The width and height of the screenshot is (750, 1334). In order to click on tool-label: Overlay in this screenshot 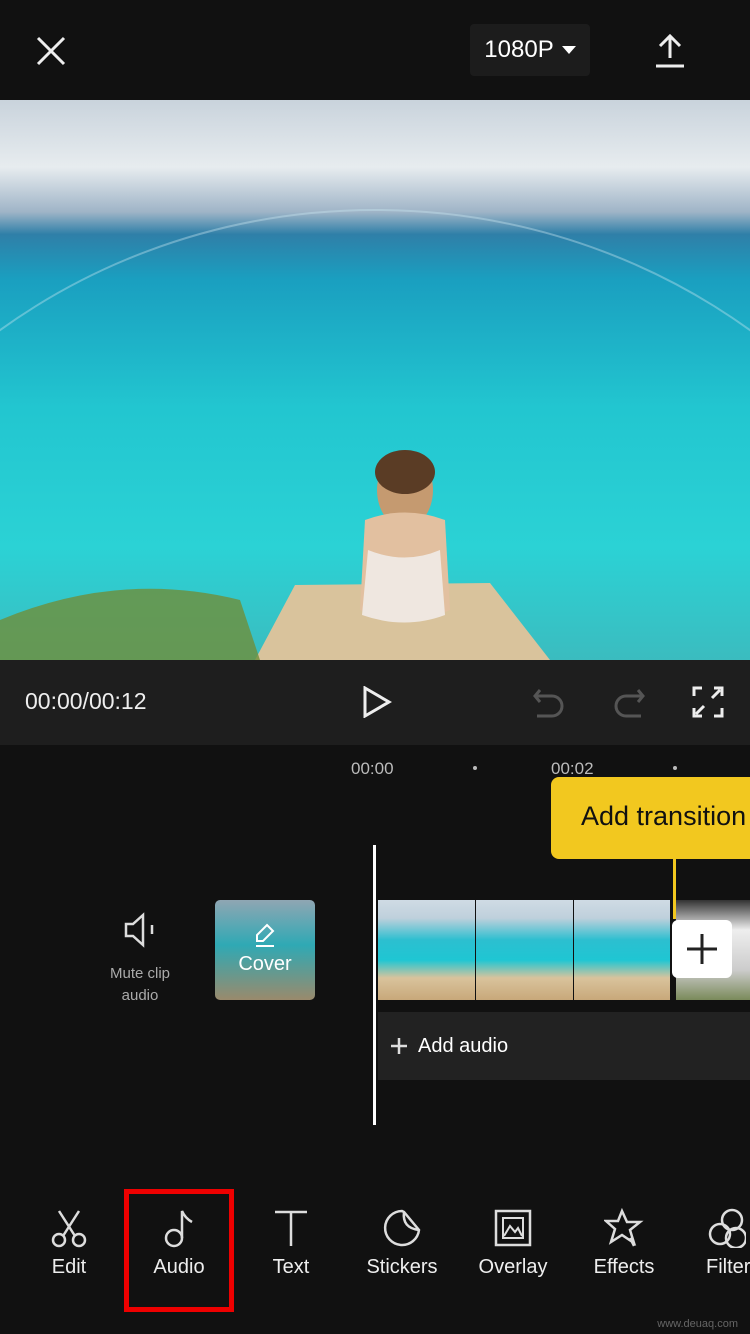, I will do `click(513, 1267)`.